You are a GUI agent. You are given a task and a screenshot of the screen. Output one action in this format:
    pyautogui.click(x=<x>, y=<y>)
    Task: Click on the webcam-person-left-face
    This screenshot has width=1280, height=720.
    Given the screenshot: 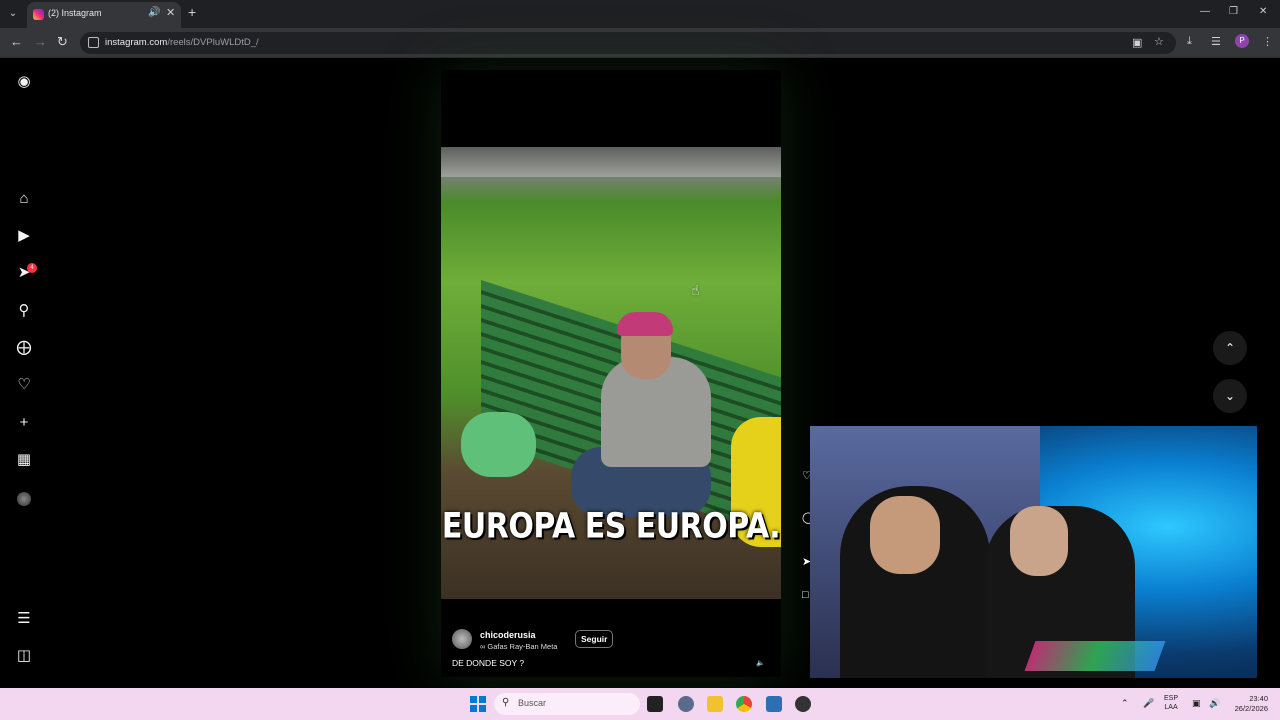 What is the action you would take?
    pyautogui.click(x=905, y=535)
    